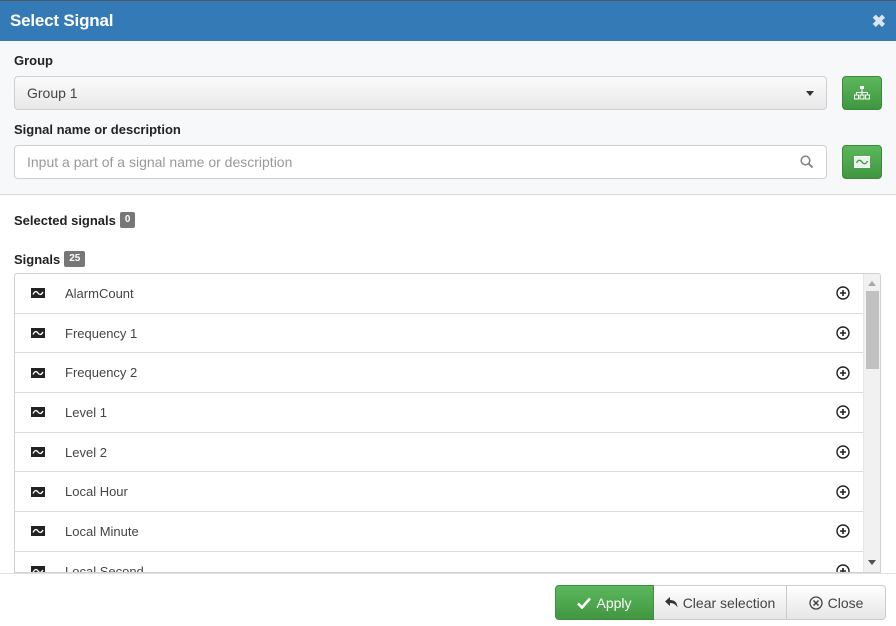  Describe the element at coordinates (879, 21) in the screenshot. I see `close-icon: ✖` at that location.